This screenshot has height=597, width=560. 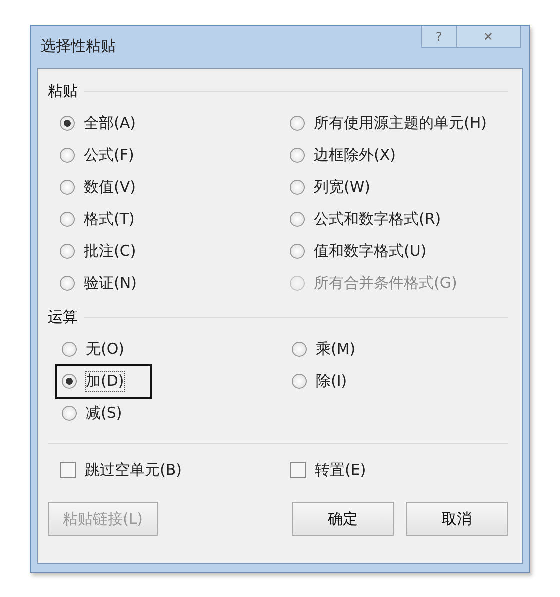 I want to click on option-label: 全部(A), so click(x=110, y=123).